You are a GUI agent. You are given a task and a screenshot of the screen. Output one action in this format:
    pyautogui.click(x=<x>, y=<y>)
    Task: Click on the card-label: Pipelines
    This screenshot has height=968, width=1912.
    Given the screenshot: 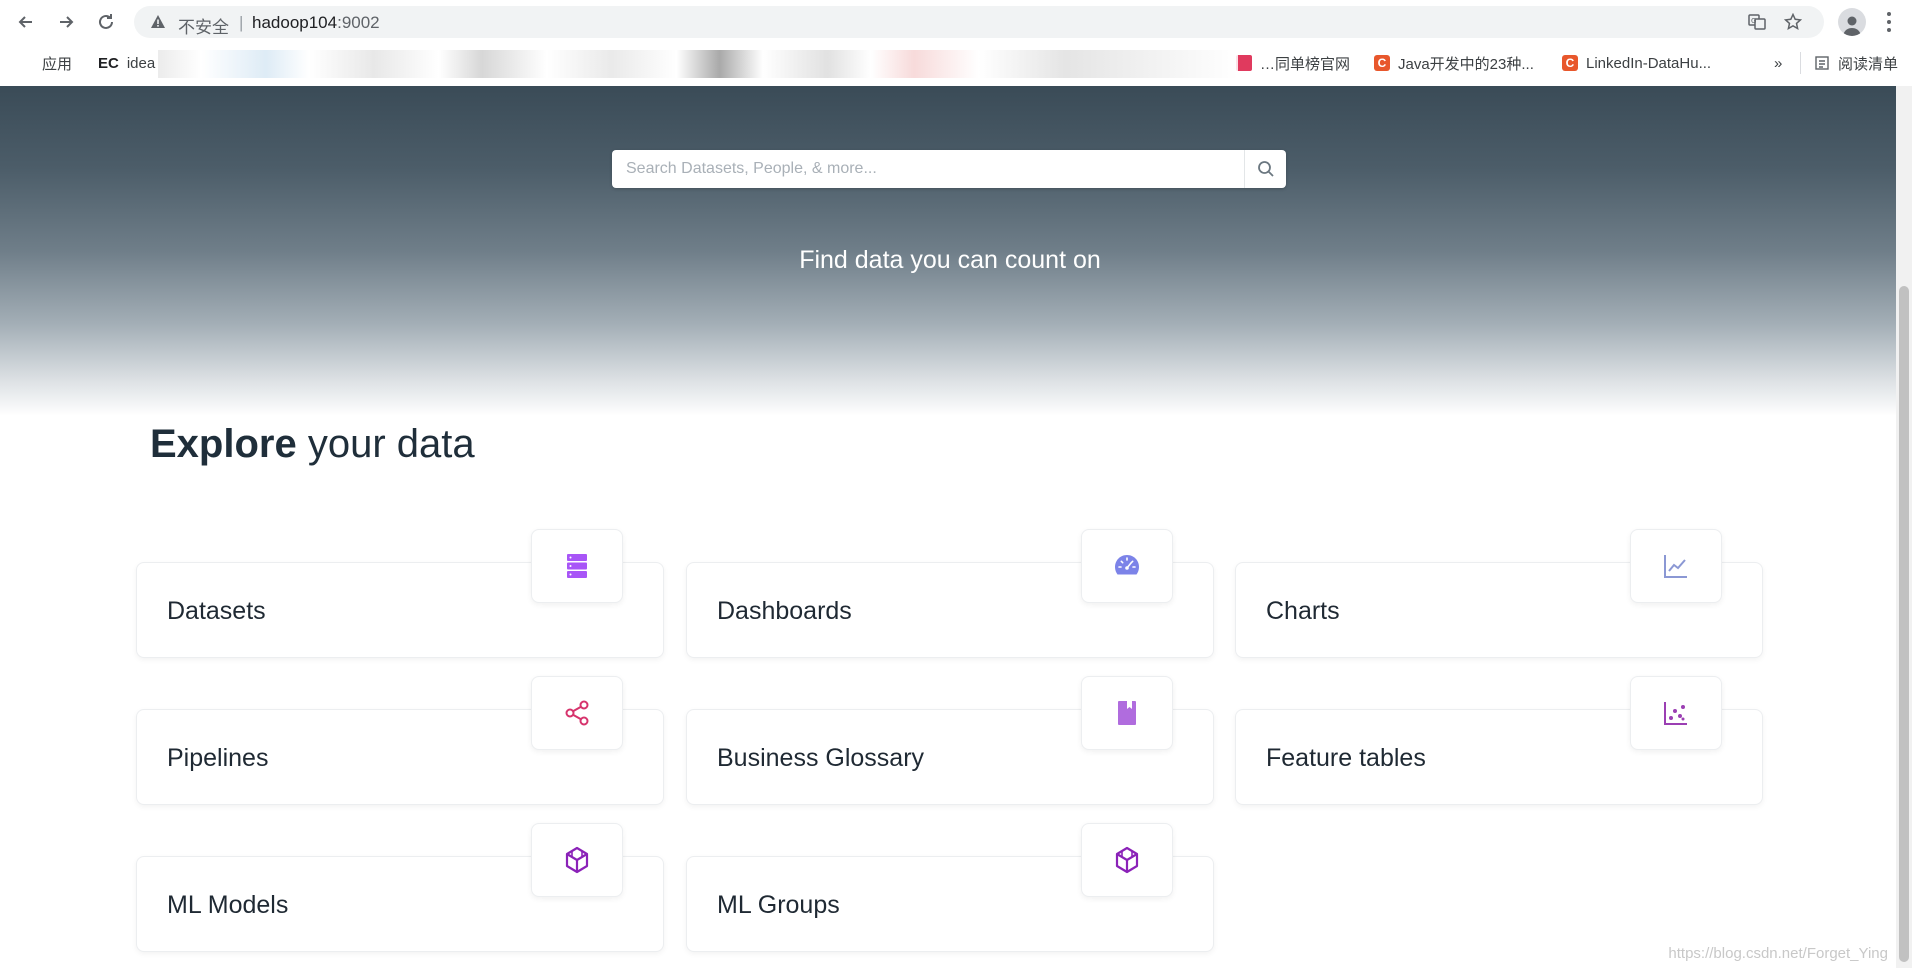 What is the action you would take?
    pyautogui.click(x=218, y=758)
    